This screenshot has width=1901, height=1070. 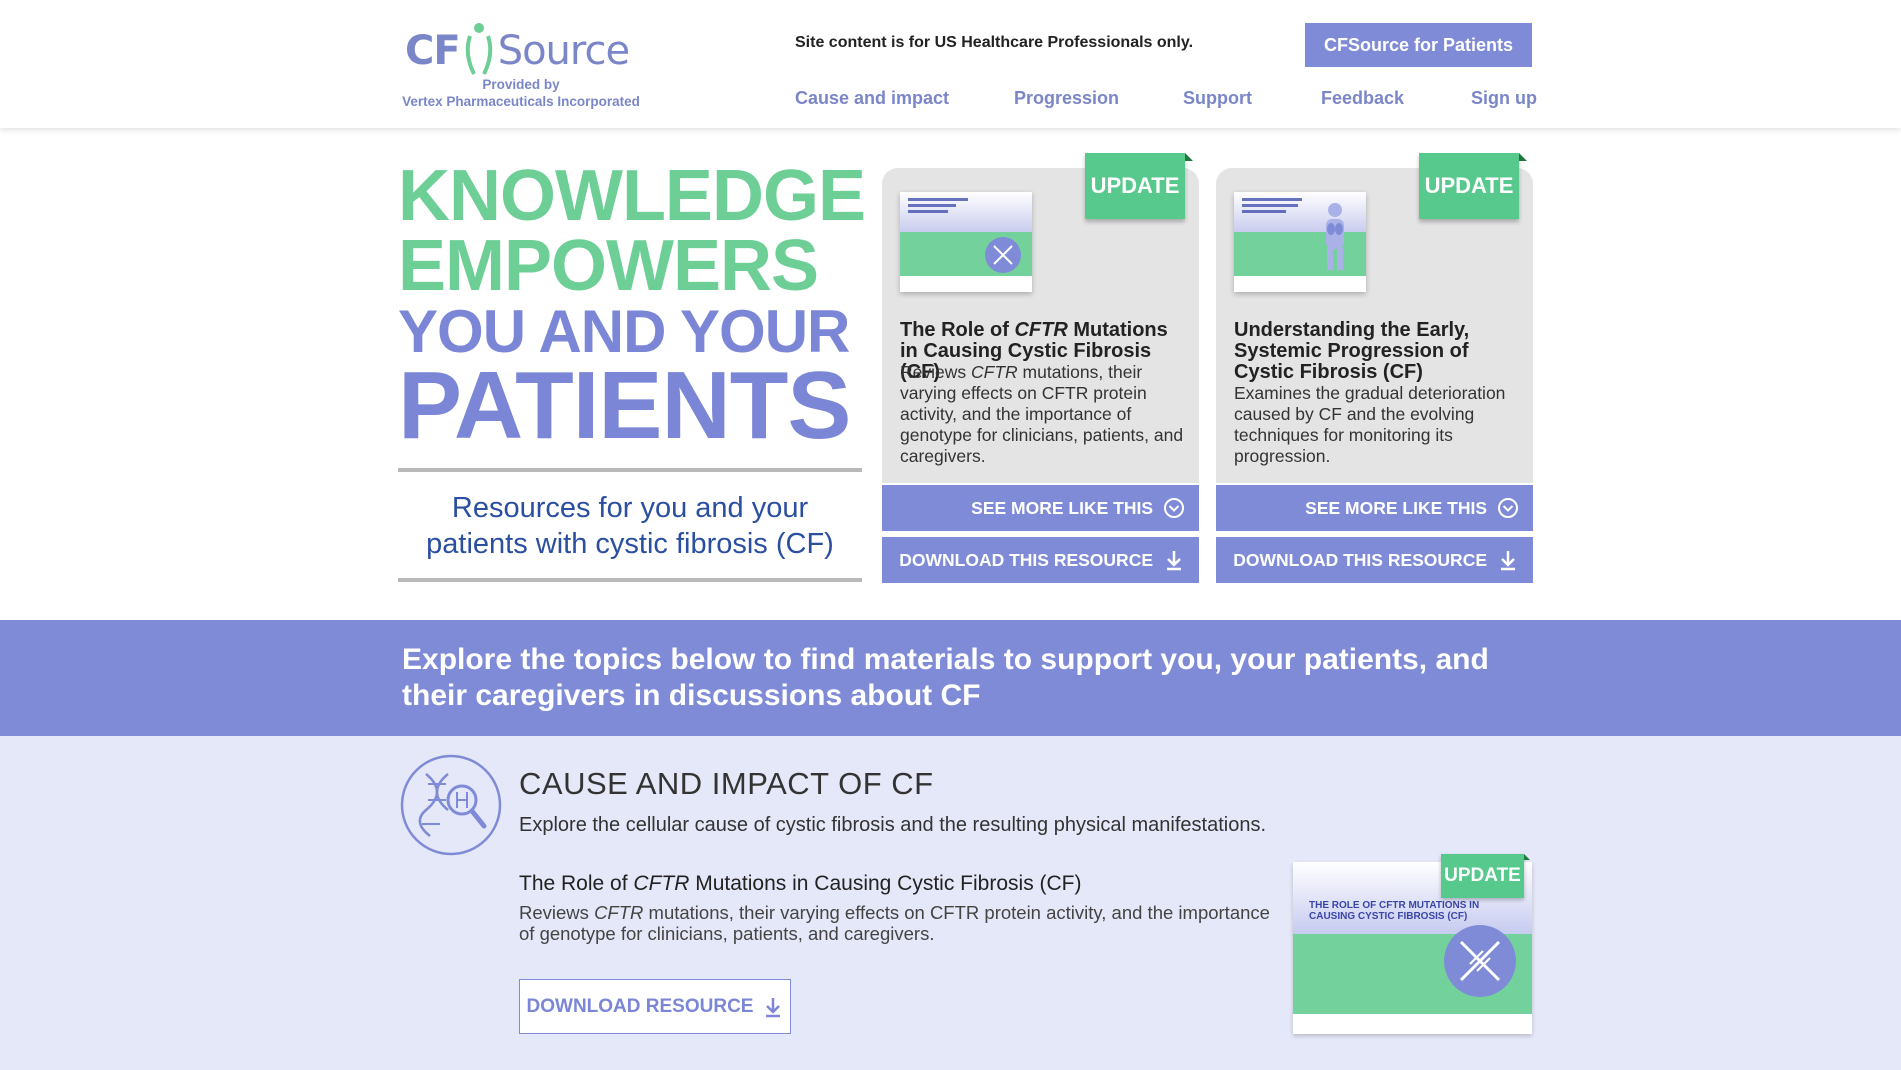 I want to click on download-resource-button: DOWNLOAD RESOURCE, so click(x=655, y=1006).